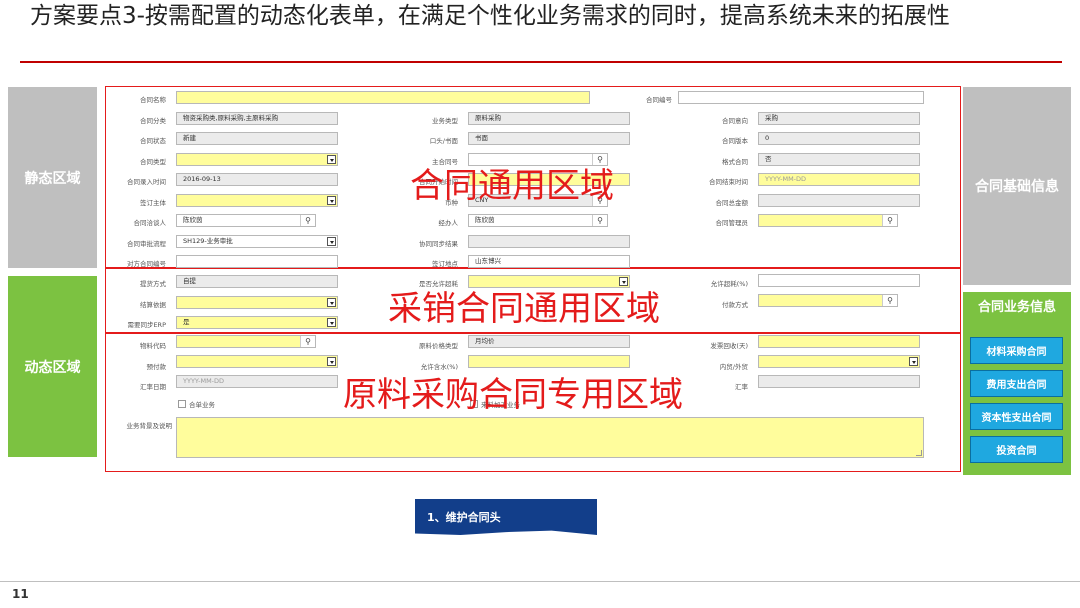 This screenshot has width=1080, height=608. Describe the element at coordinates (1016, 416) in the screenshot. I see `capex-contract-button: 资本性支出合同` at that location.